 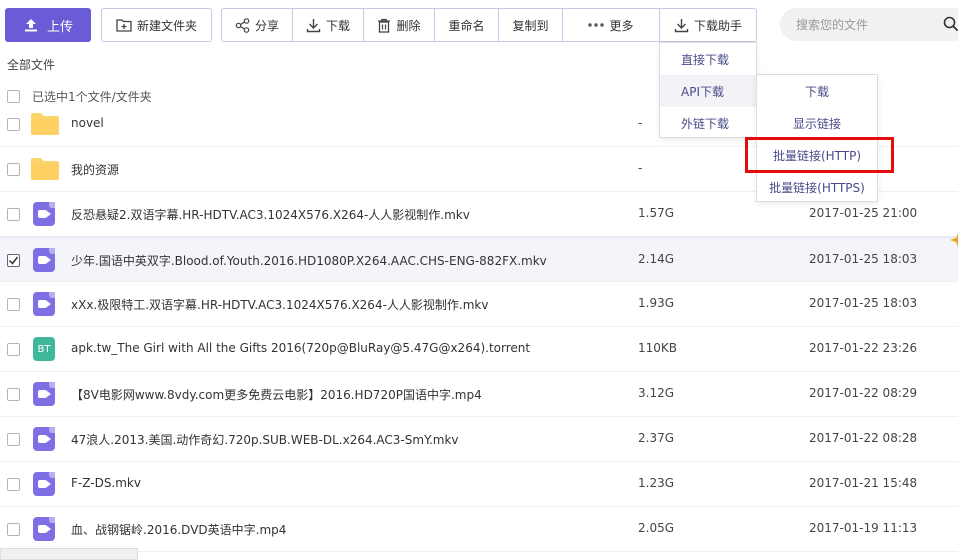 I want to click on new-folder-icon, so click(x=124, y=25).